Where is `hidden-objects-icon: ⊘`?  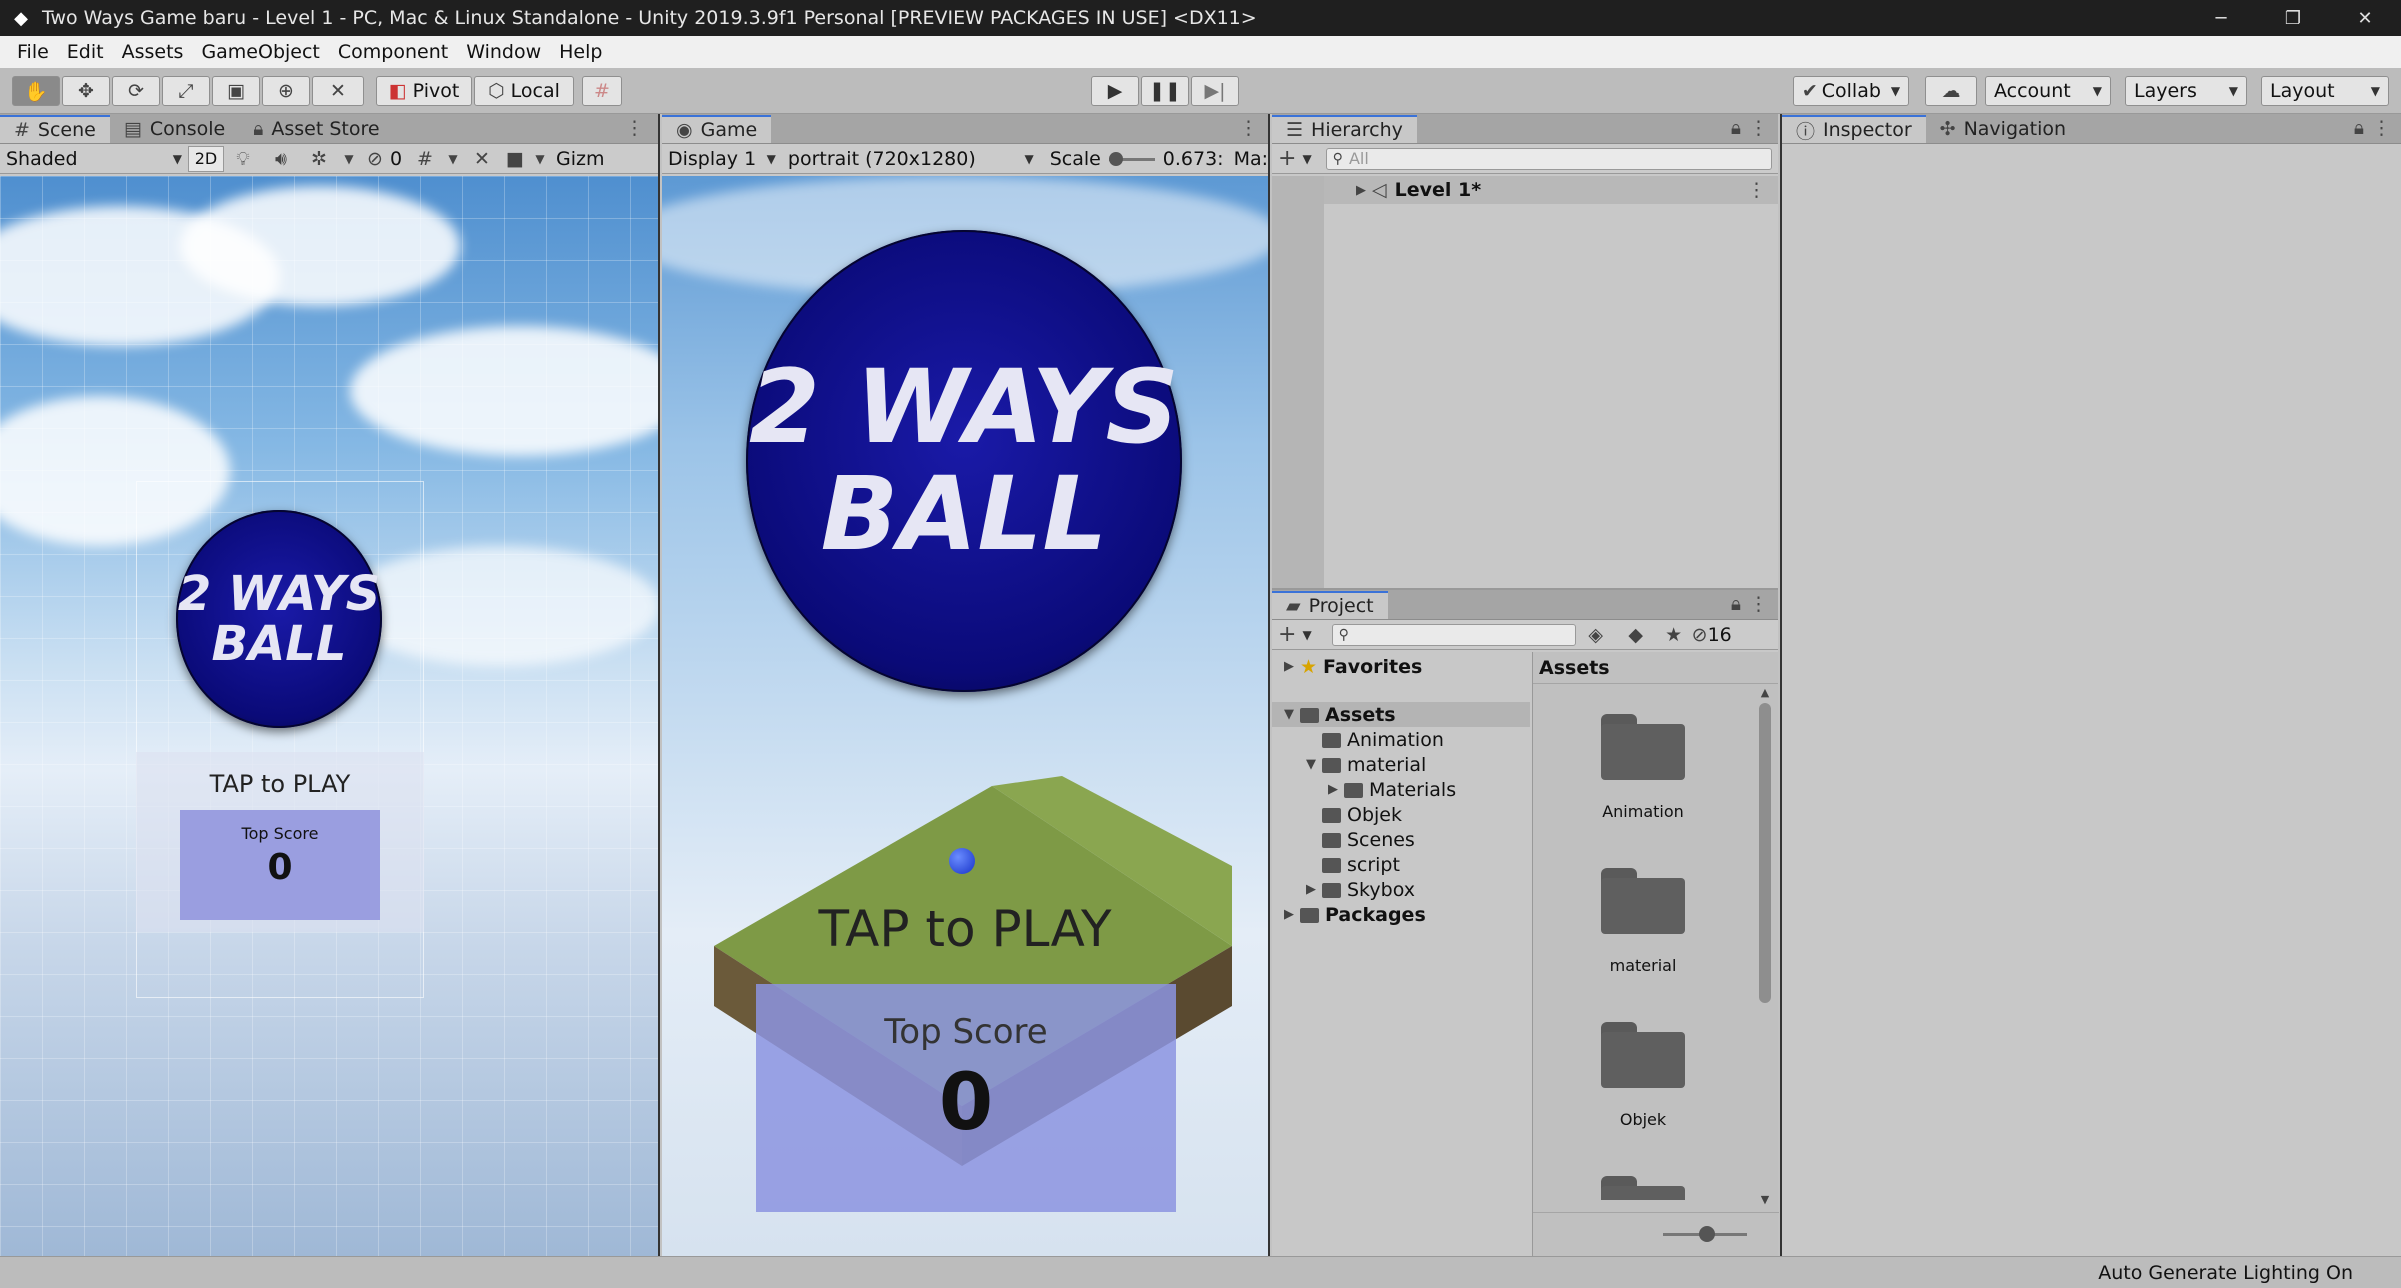 hidden-objects-icon: ⊘ is located at coordinates (375, 159).